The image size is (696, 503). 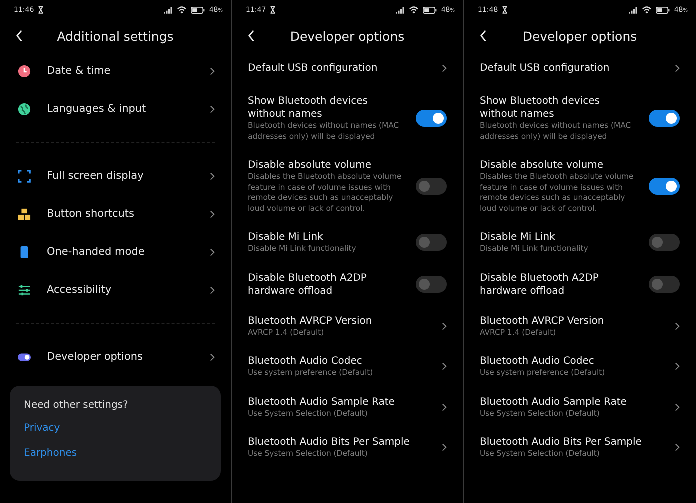 What do you see at coordinates (24, 176) in the screenshot?
I see `frame-icon` at bounding box center [24, 176].